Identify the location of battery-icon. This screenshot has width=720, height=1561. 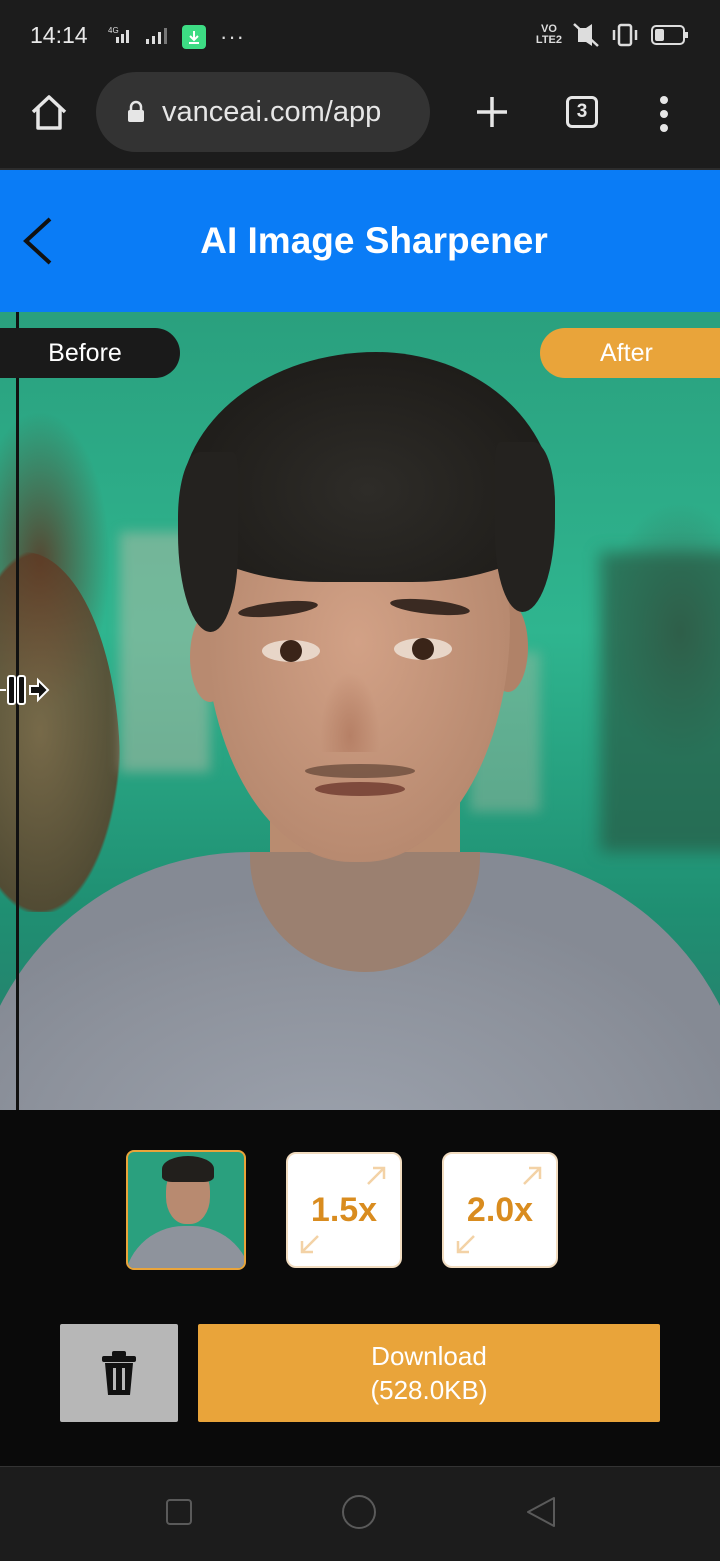
(669, 35).